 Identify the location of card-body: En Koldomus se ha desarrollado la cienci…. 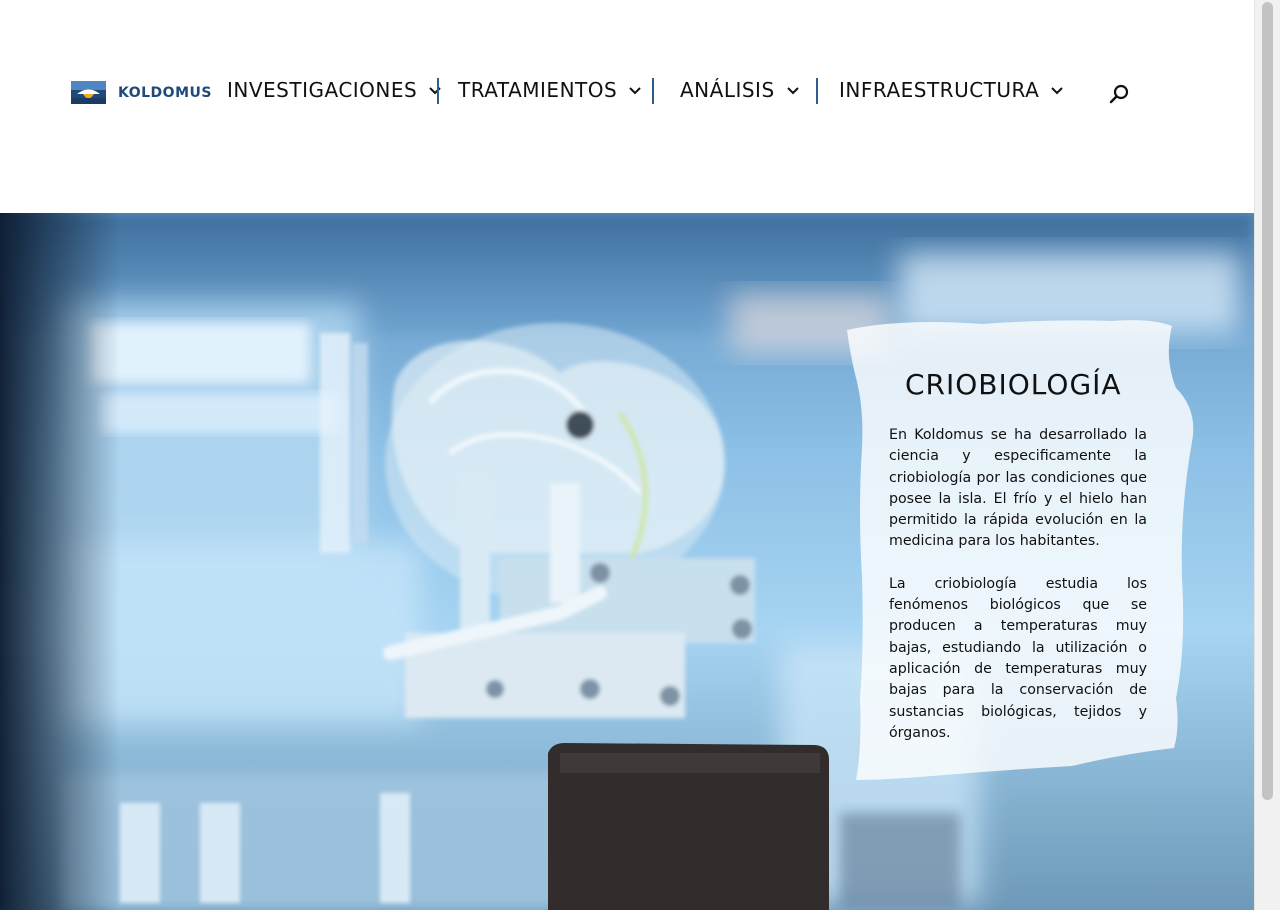
(1018, 595).